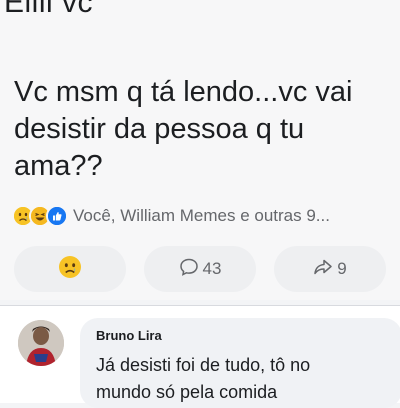  I want to click on comment-bubble-icon, so click(189, 269).